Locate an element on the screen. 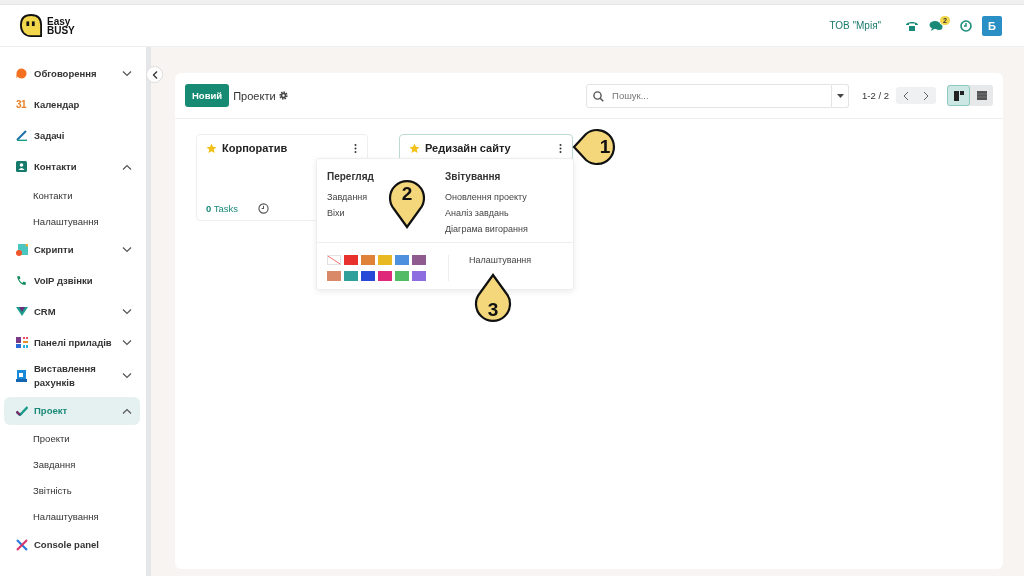 The height and width of the screenshot is (576, 1024). menu-item: Налаштування is located at coordinates (500, 268).